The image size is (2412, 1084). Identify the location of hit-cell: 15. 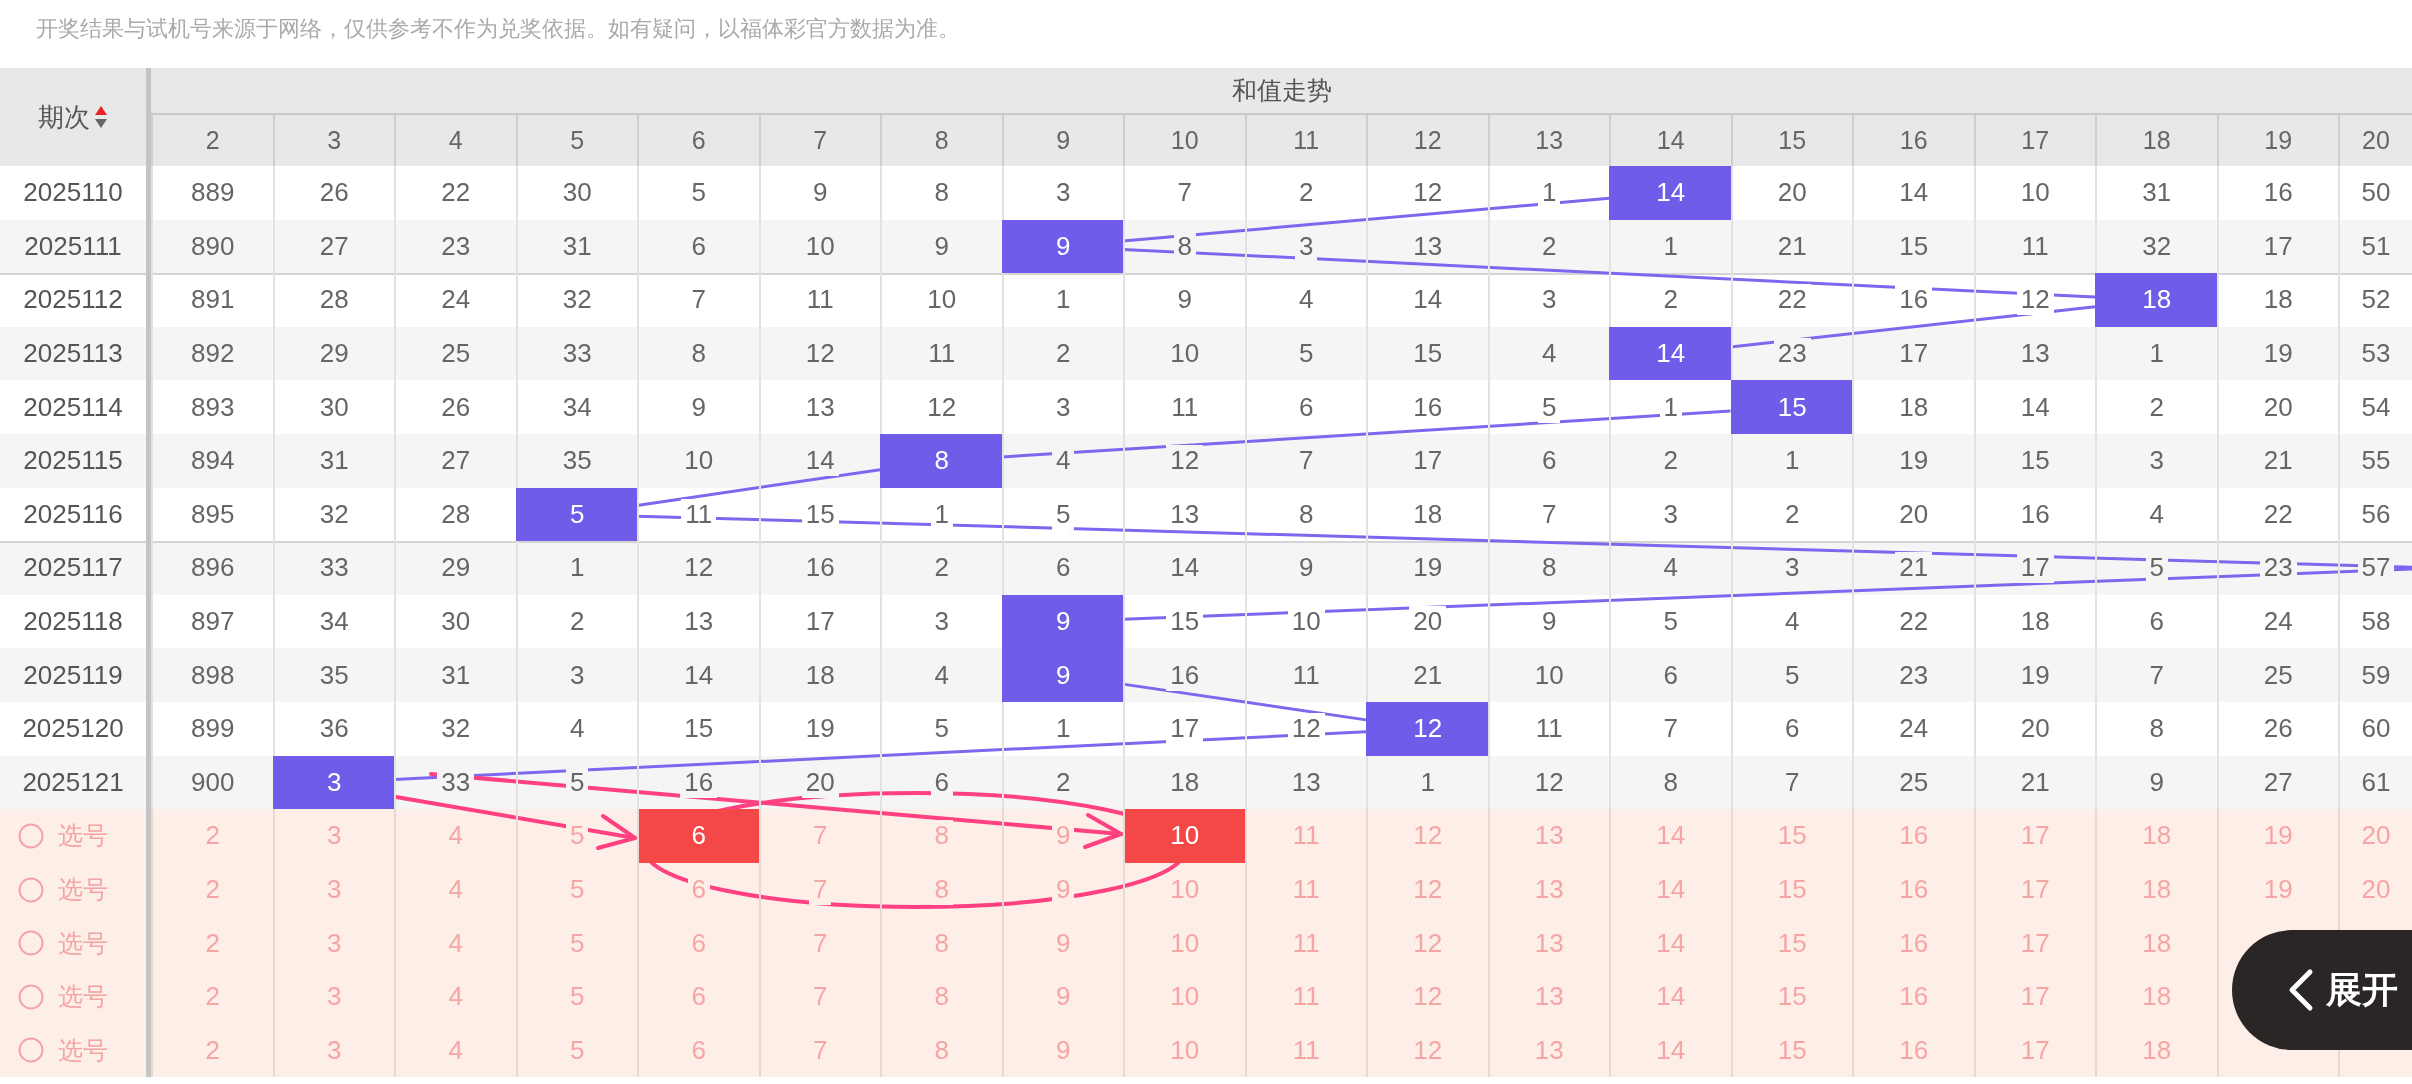
(1791, 407).